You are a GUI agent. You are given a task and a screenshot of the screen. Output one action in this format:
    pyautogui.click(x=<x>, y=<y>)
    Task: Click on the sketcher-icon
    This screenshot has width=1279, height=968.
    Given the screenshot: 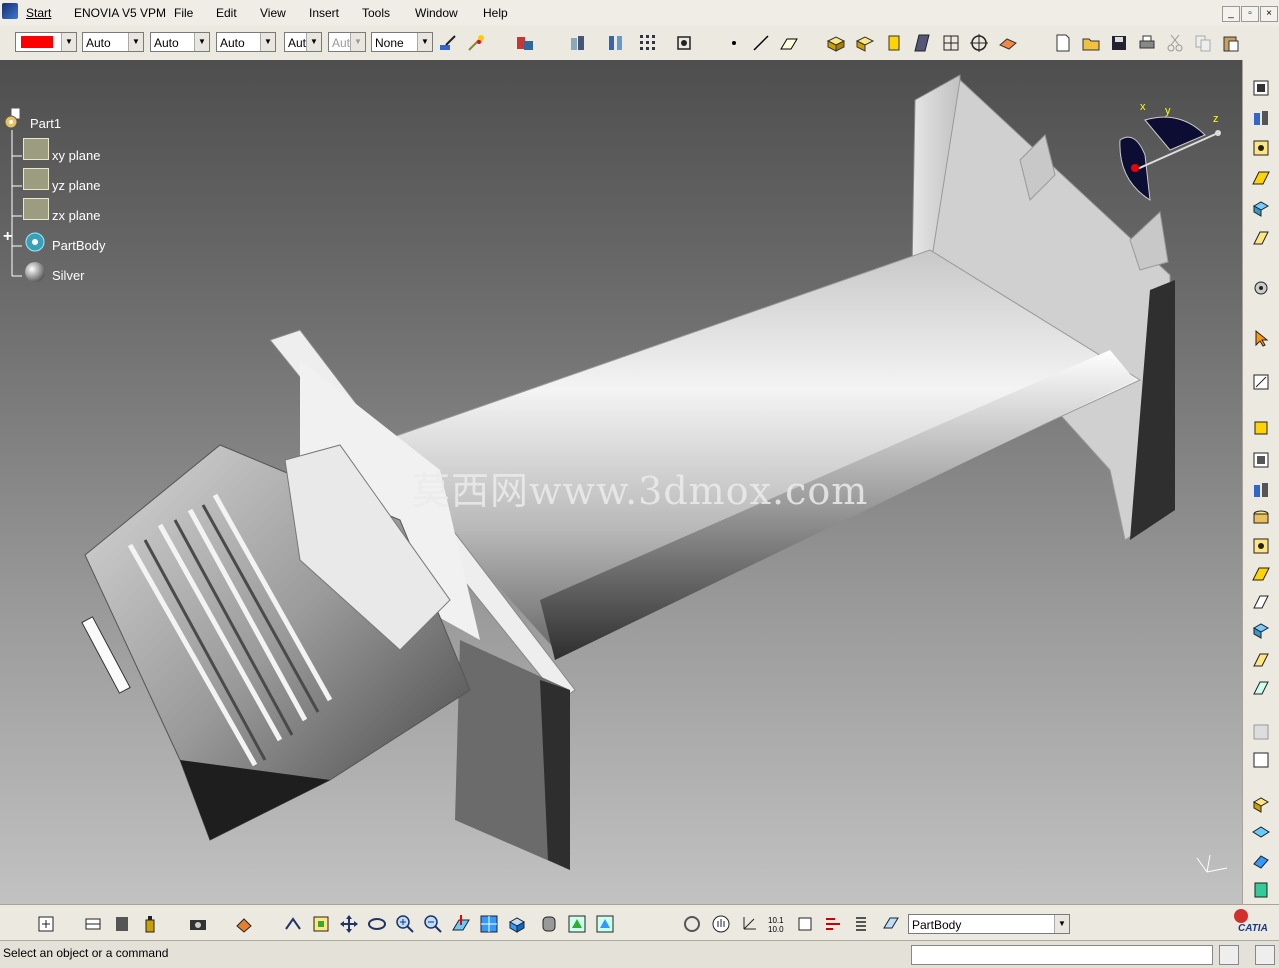 What is the action you would take?
    pyautogui.click(x=1261, y=382)
    